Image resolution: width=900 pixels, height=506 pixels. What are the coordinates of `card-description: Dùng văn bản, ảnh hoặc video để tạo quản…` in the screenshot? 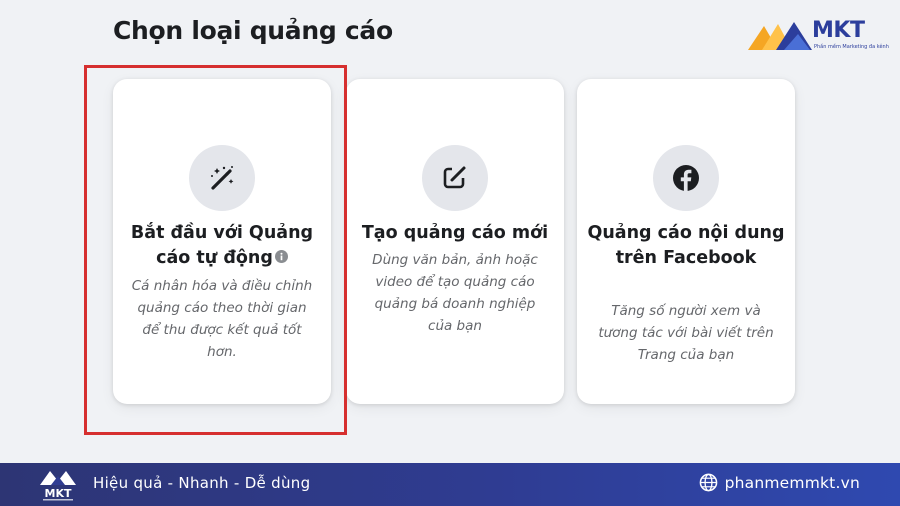 It's located at (455, 293).